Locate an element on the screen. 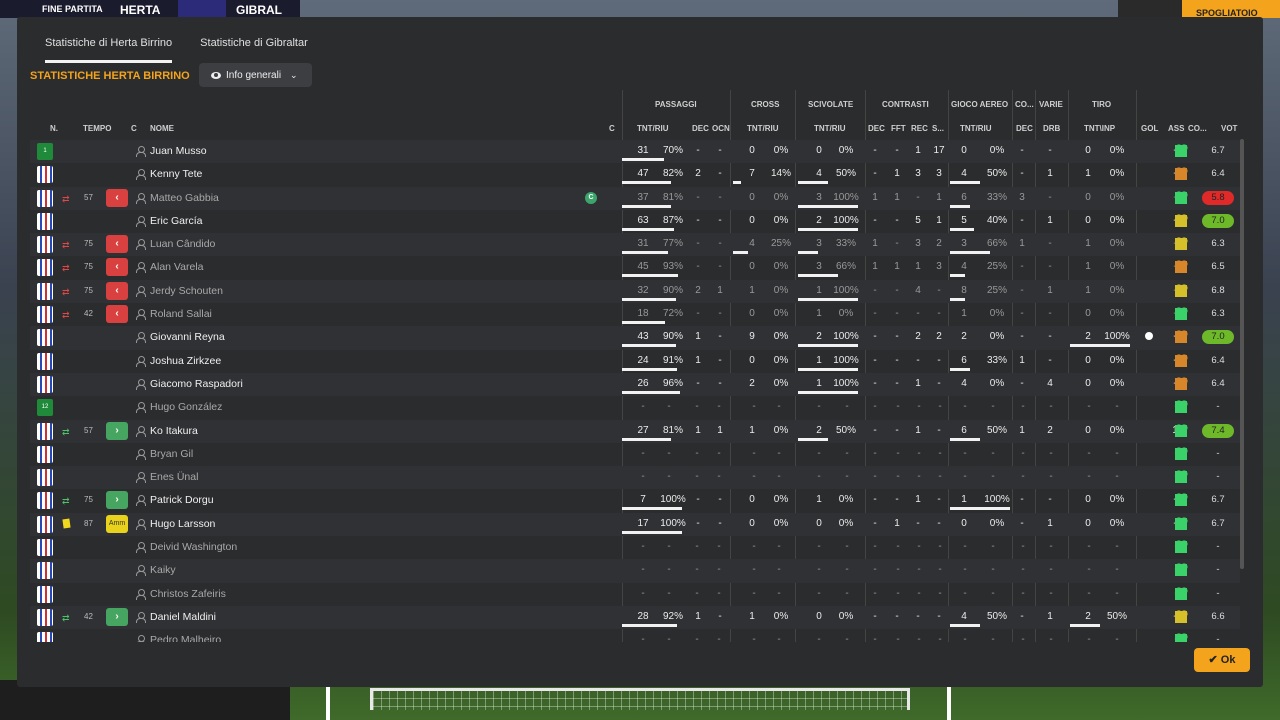 The height and width of the screenshot is (720, 1280). player-name: Roland Sallai is located at coordinates (181, 314).